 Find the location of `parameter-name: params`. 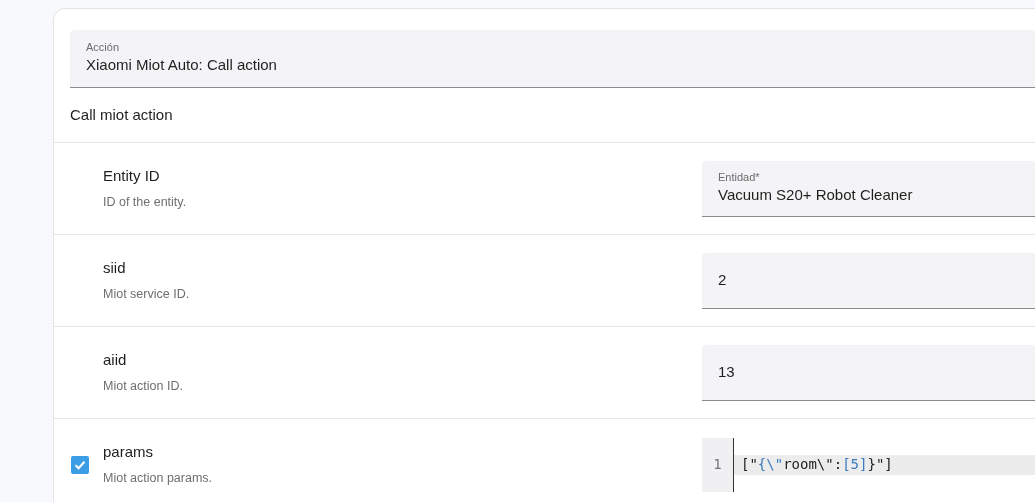

parameter-name: params is located at coordinates (129, 452).